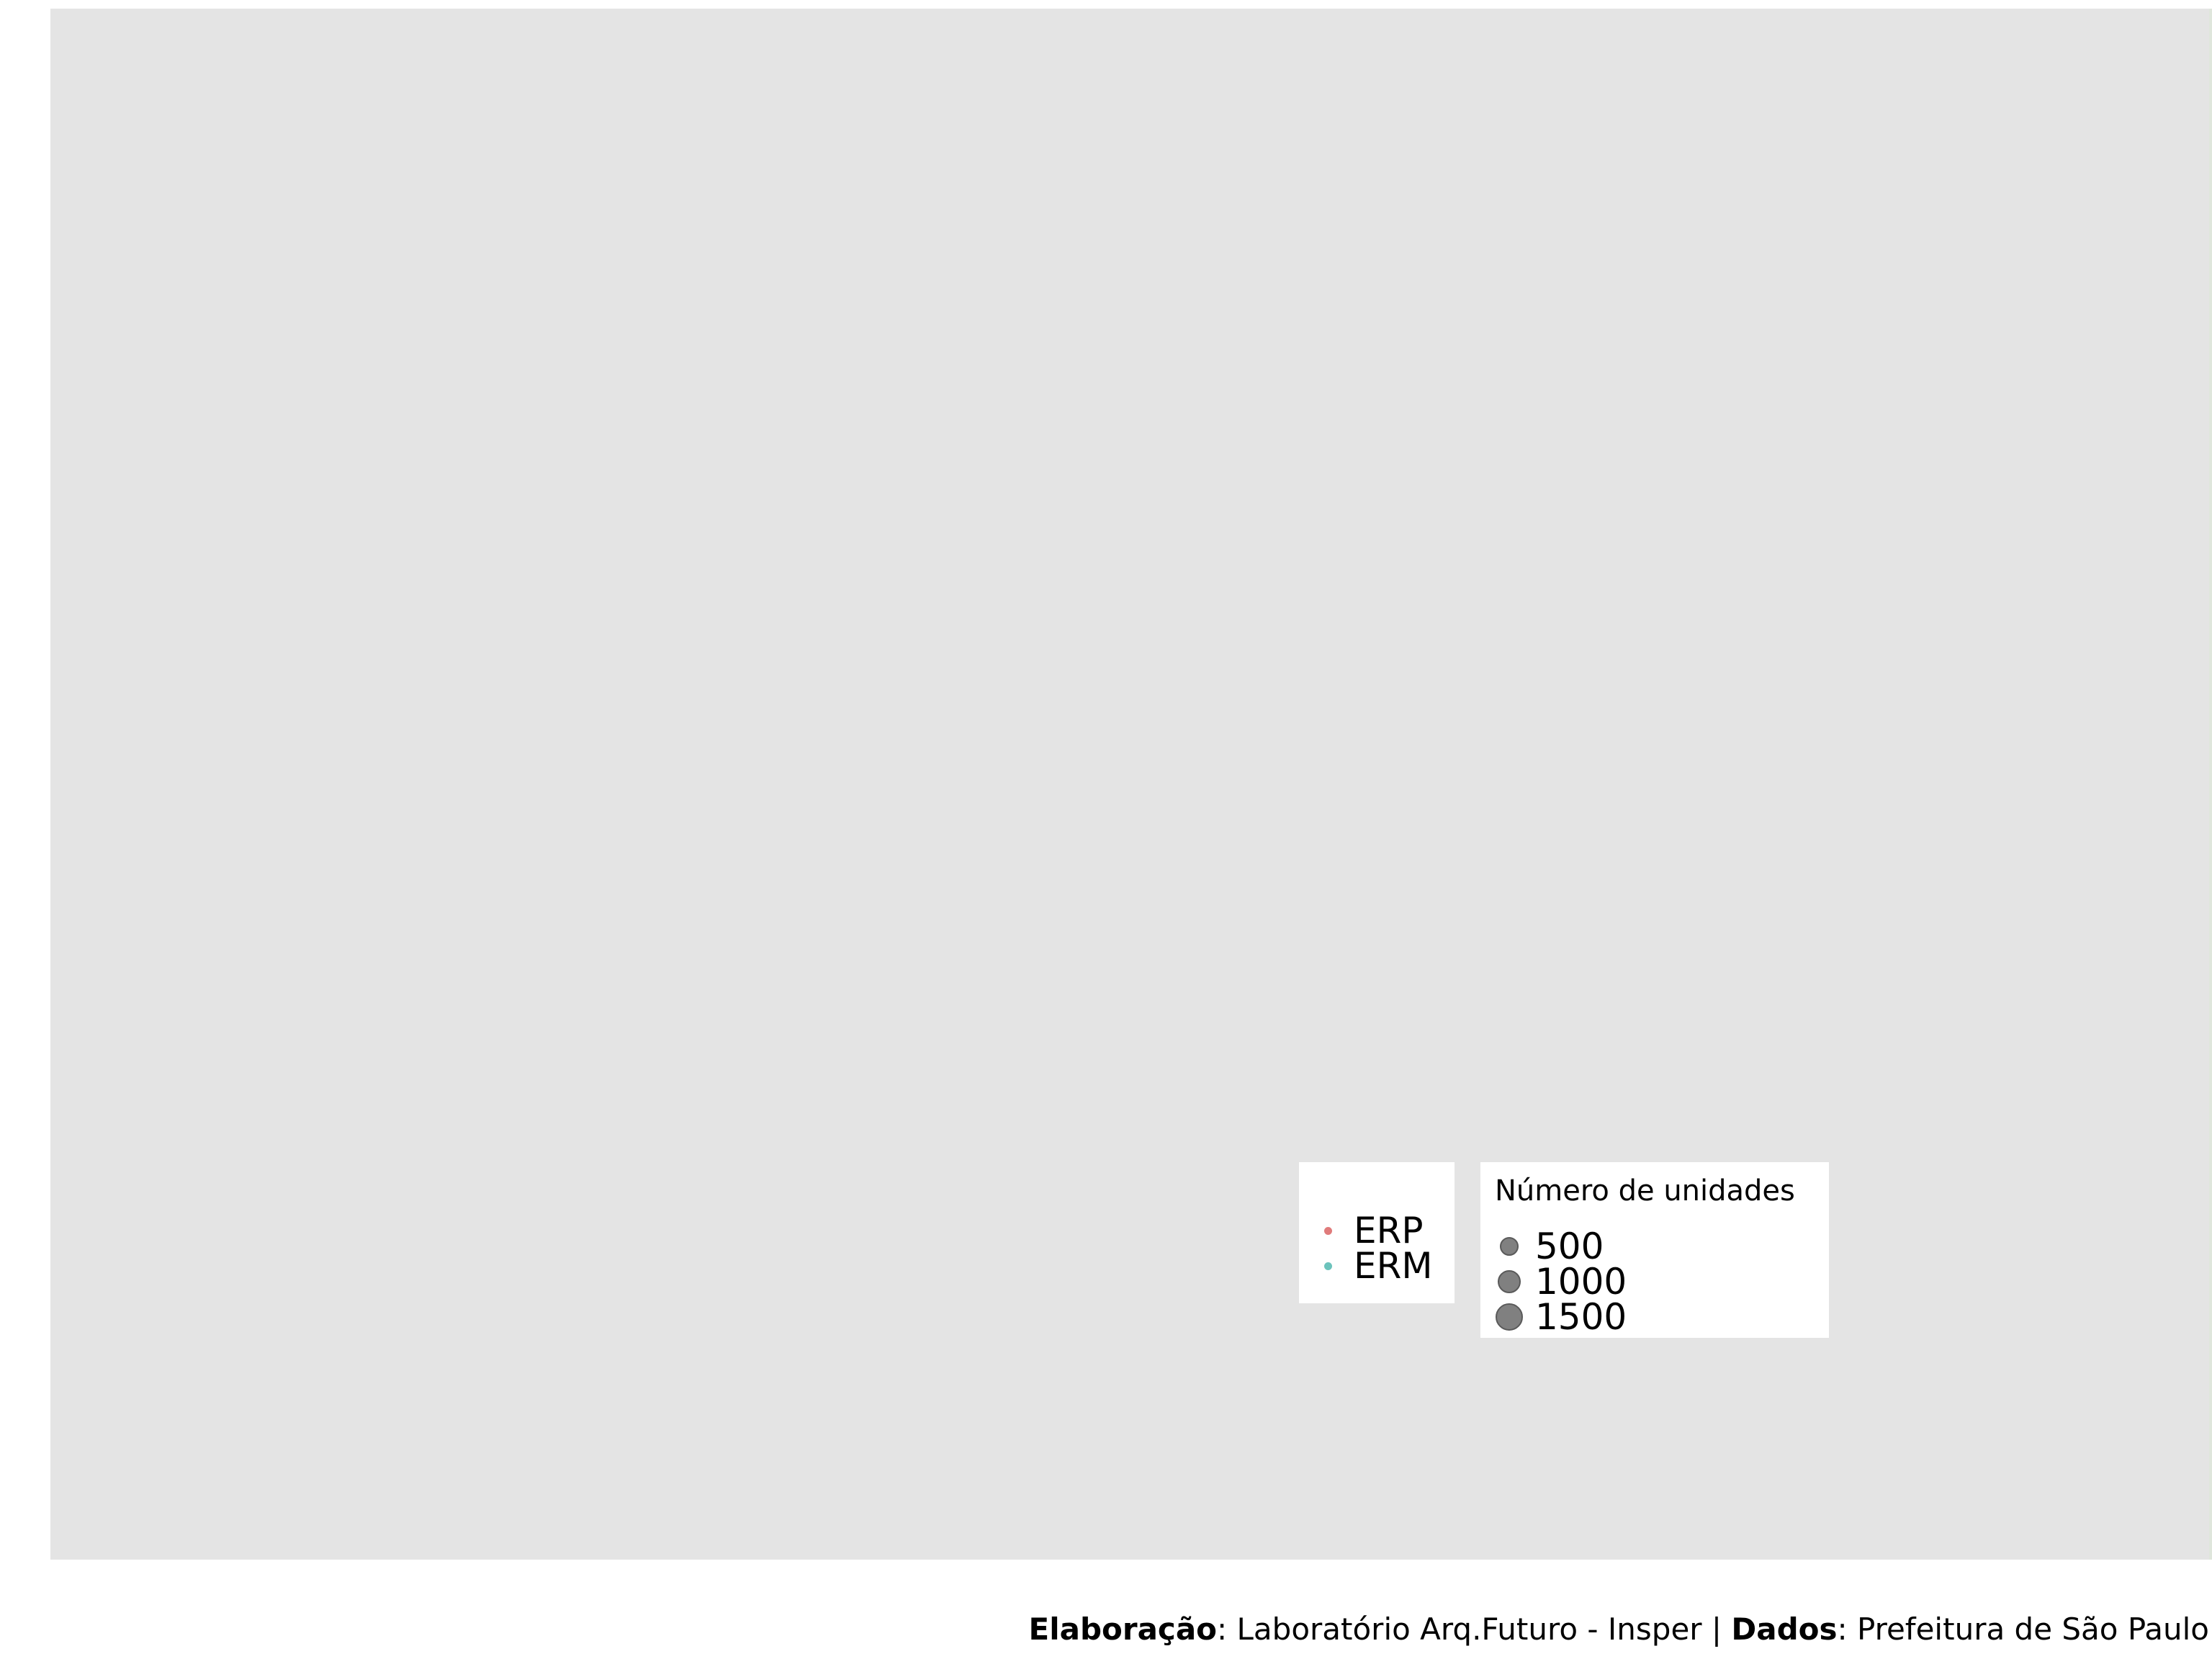 This screenshot has width=2212, height=1659. Describe the element at coordinates (1784, 1629) in the screenshot. I see `caption-dados-label: Dados` at that location.